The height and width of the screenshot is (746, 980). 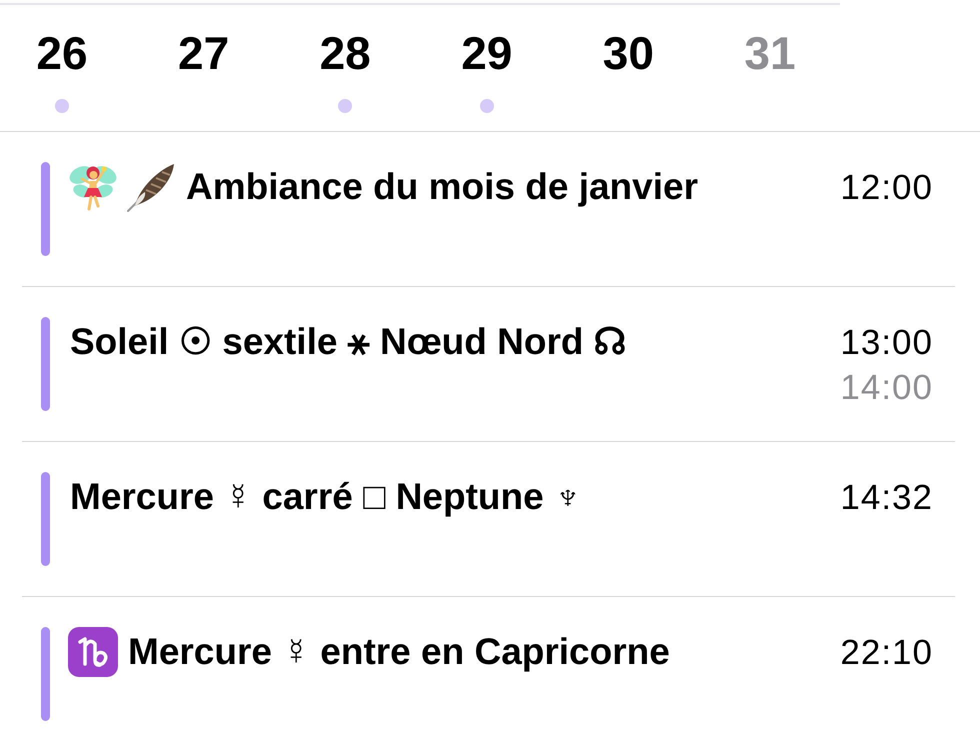 What do you see at coordinates (345, 74) in the screenshot?
I see `day-button: 28` at bounding box center [345, 74].